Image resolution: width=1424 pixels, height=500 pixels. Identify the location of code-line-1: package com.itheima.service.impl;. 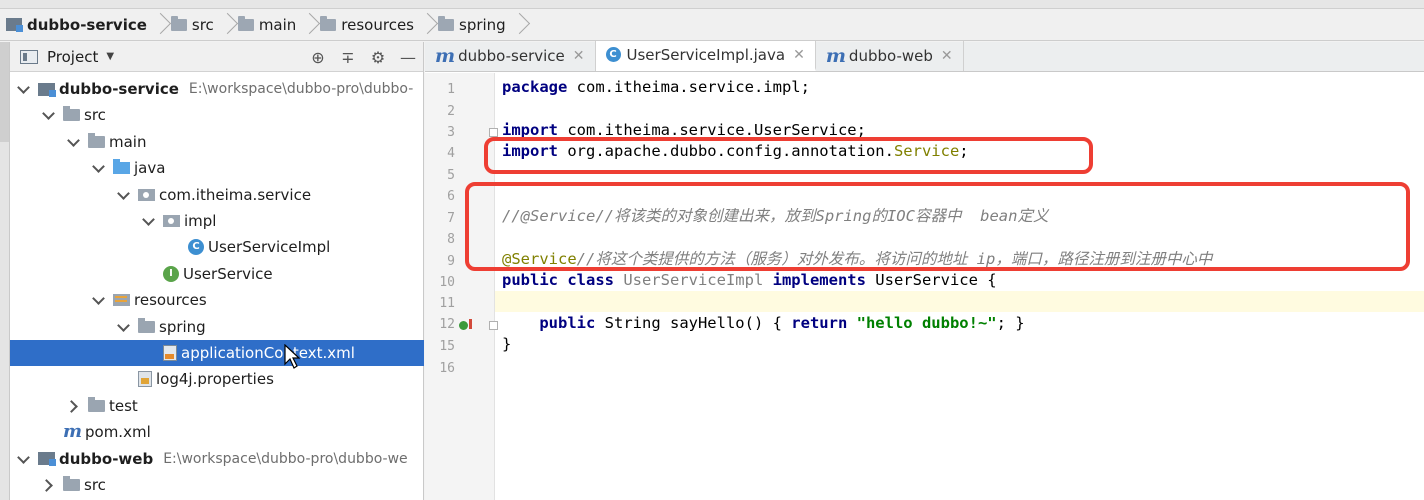
(656, 87).